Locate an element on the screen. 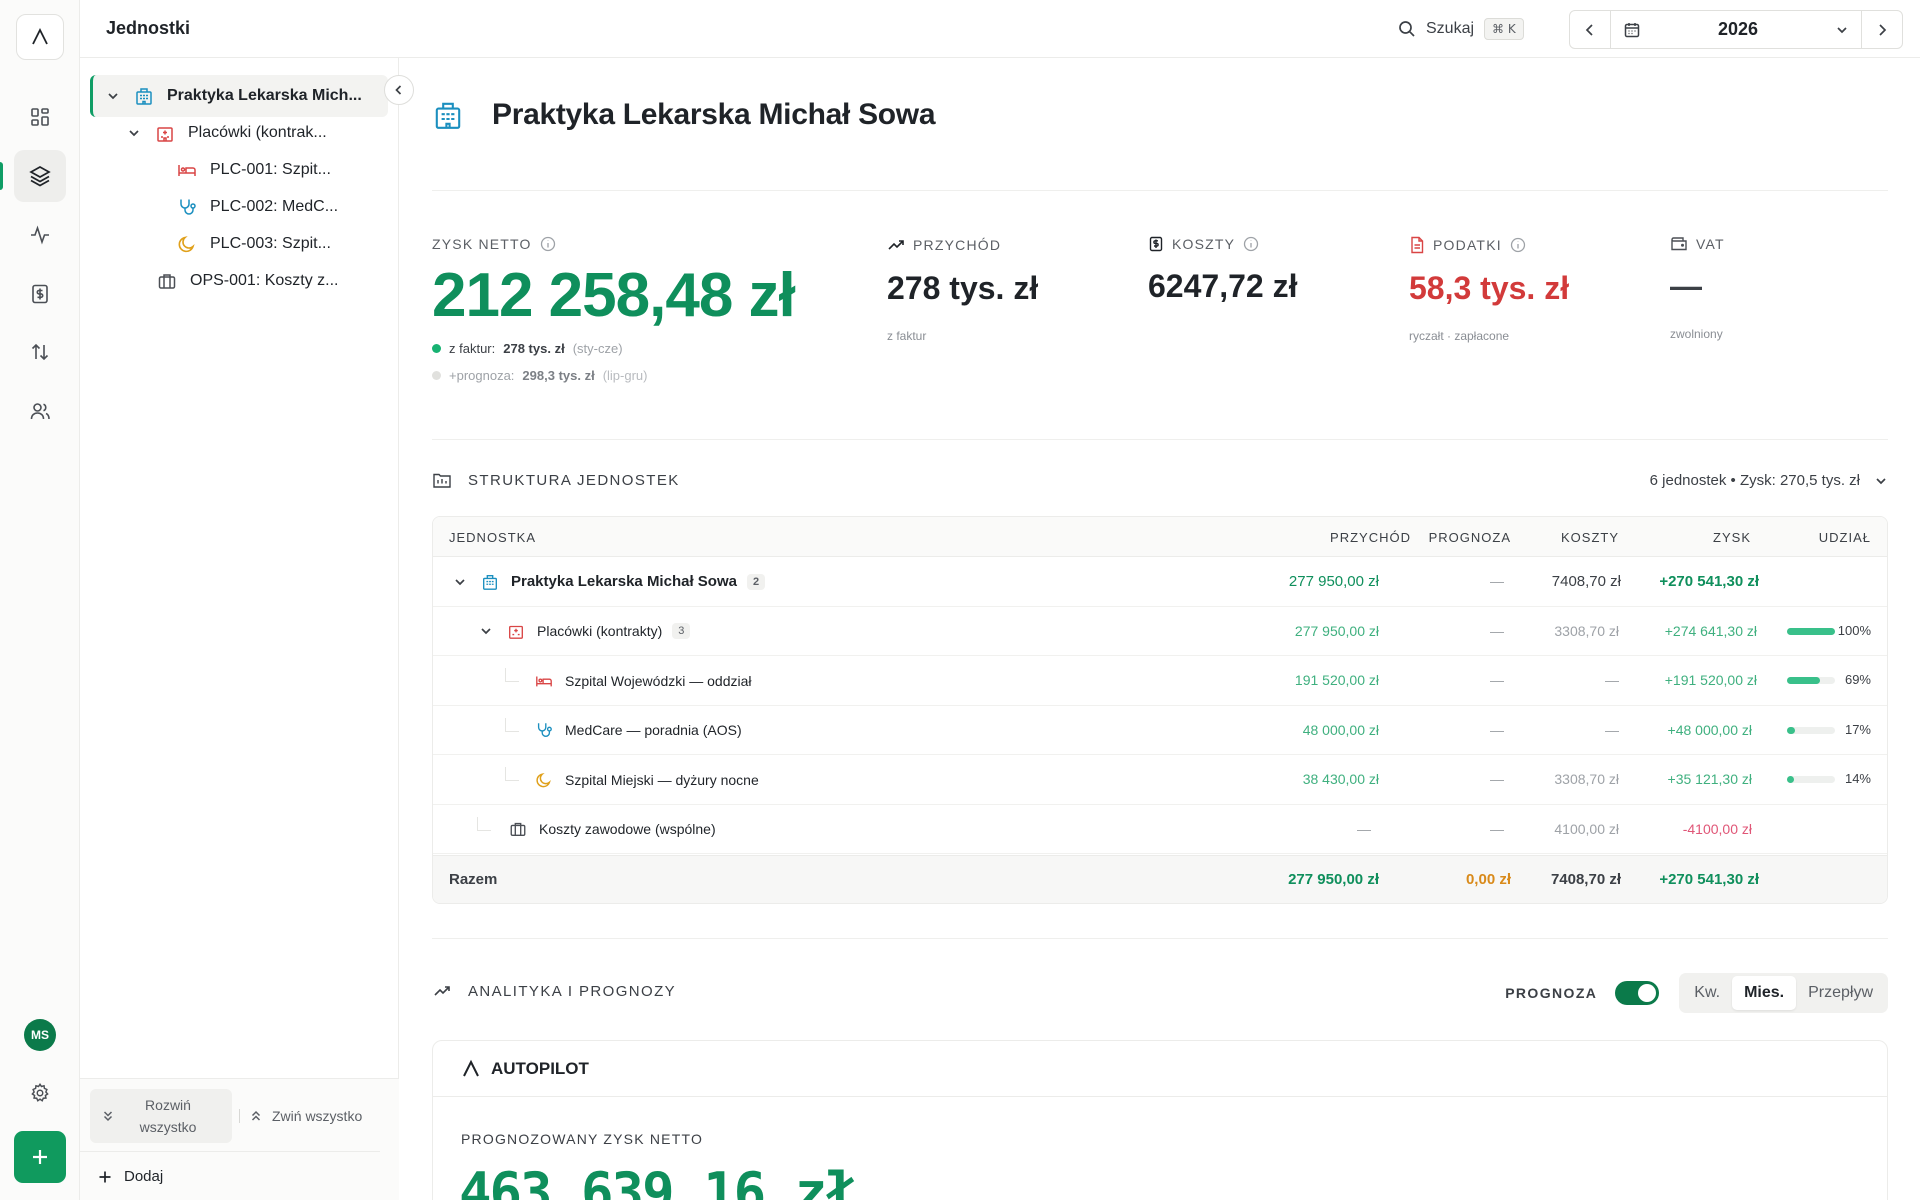 This screenshot has height=1200, width=1920. chevron-left-icon is located at coordinates (1589, 29).